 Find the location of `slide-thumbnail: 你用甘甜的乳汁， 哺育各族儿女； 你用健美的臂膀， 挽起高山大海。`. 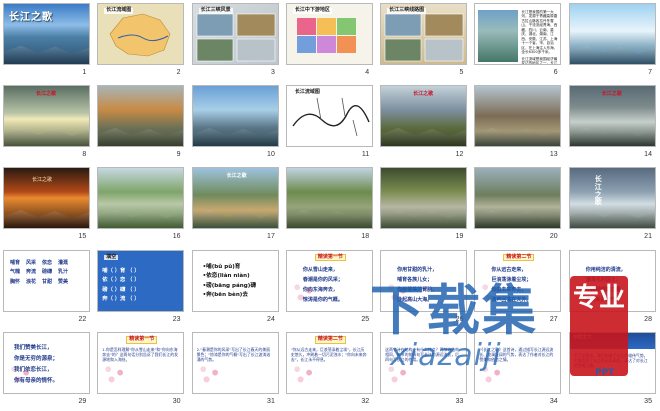

slide-thumbnail: 你用甘甜的乳汁， 哺育各族儿女； 你用健美的臂膀， 挽起高山大海。 is located at coordinates (424, 280).